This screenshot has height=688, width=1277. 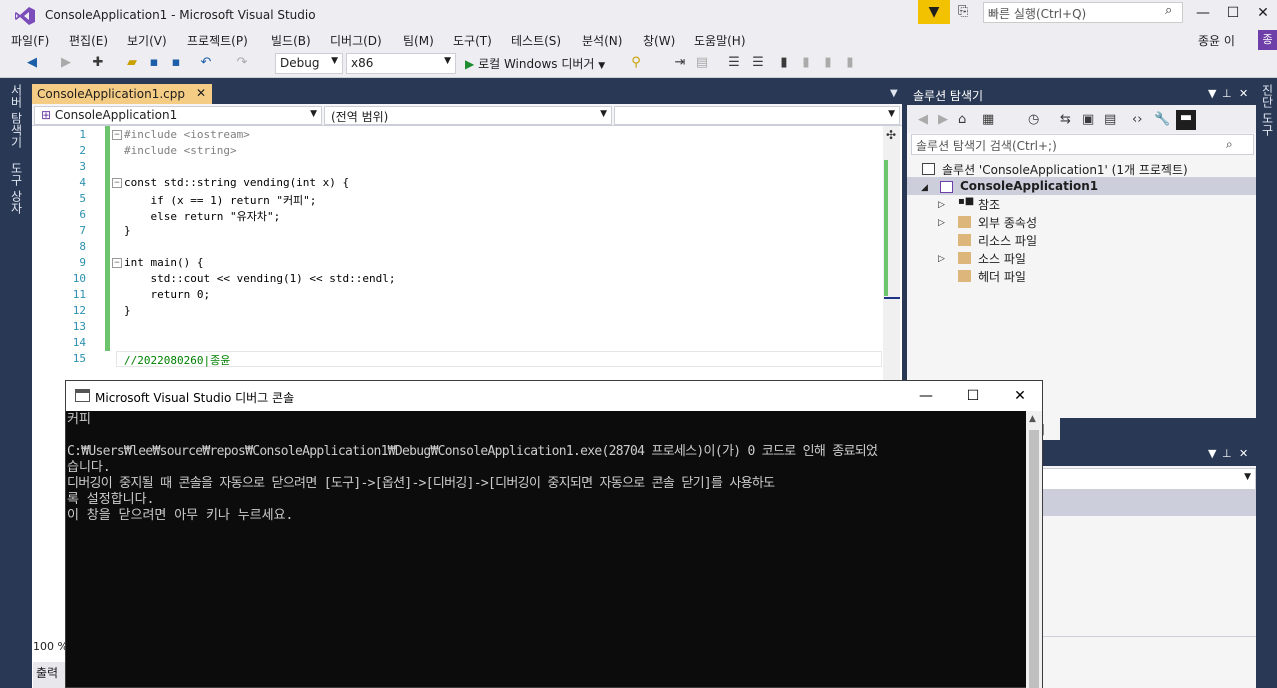 I want to click on undo-icon: ↶, so click(x=206, y=62).